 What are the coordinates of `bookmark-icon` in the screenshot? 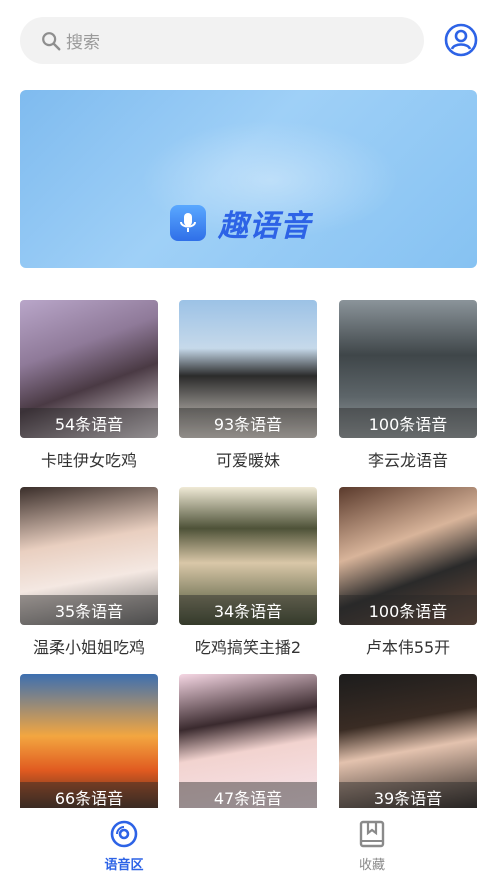 It's located at (372, 834).